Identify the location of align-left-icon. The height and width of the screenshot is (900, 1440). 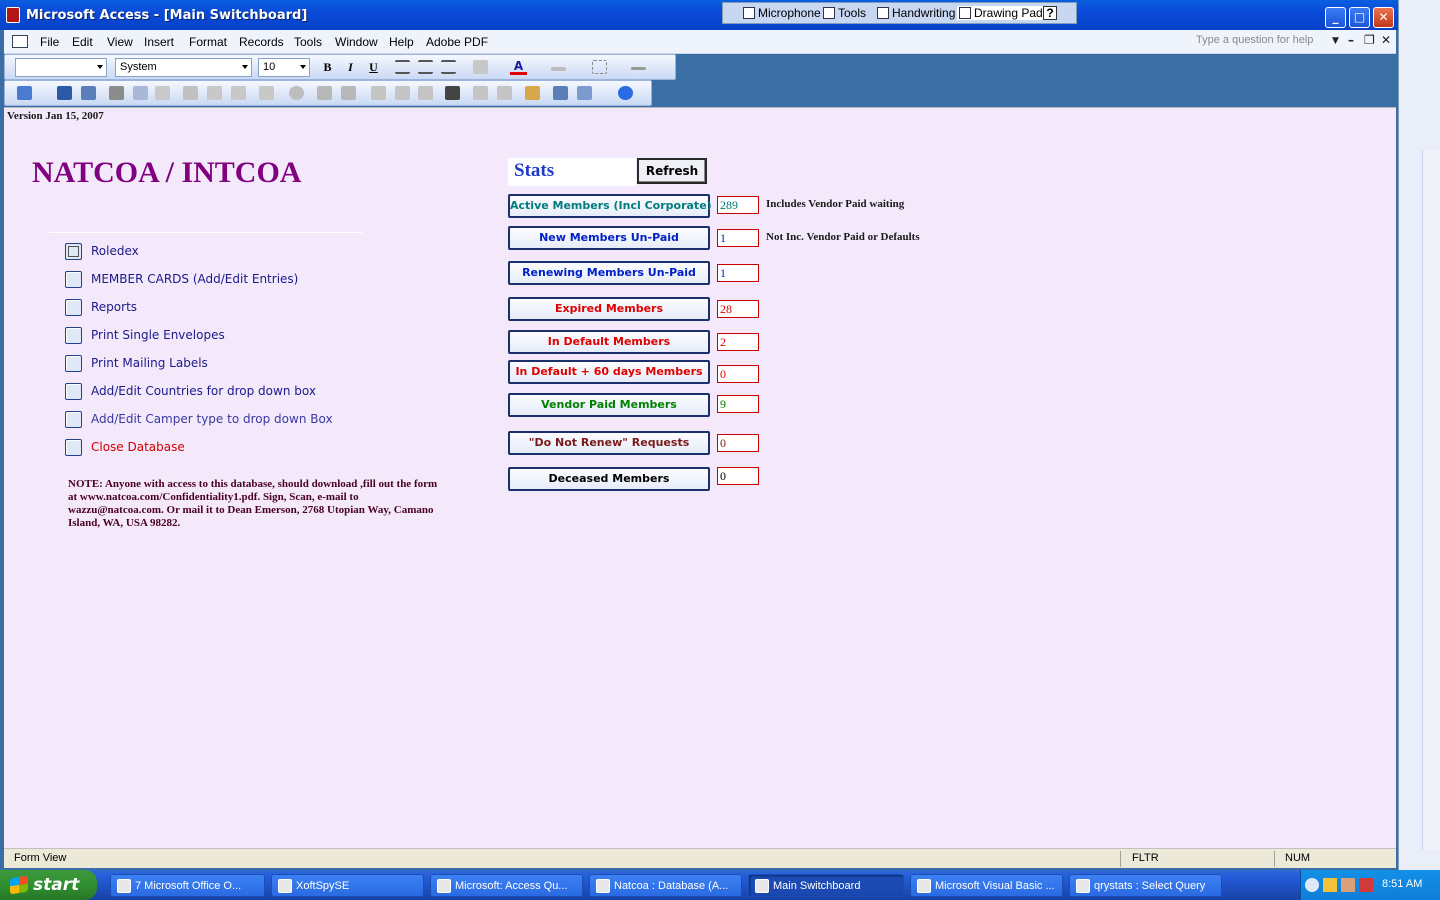
(402, 67).